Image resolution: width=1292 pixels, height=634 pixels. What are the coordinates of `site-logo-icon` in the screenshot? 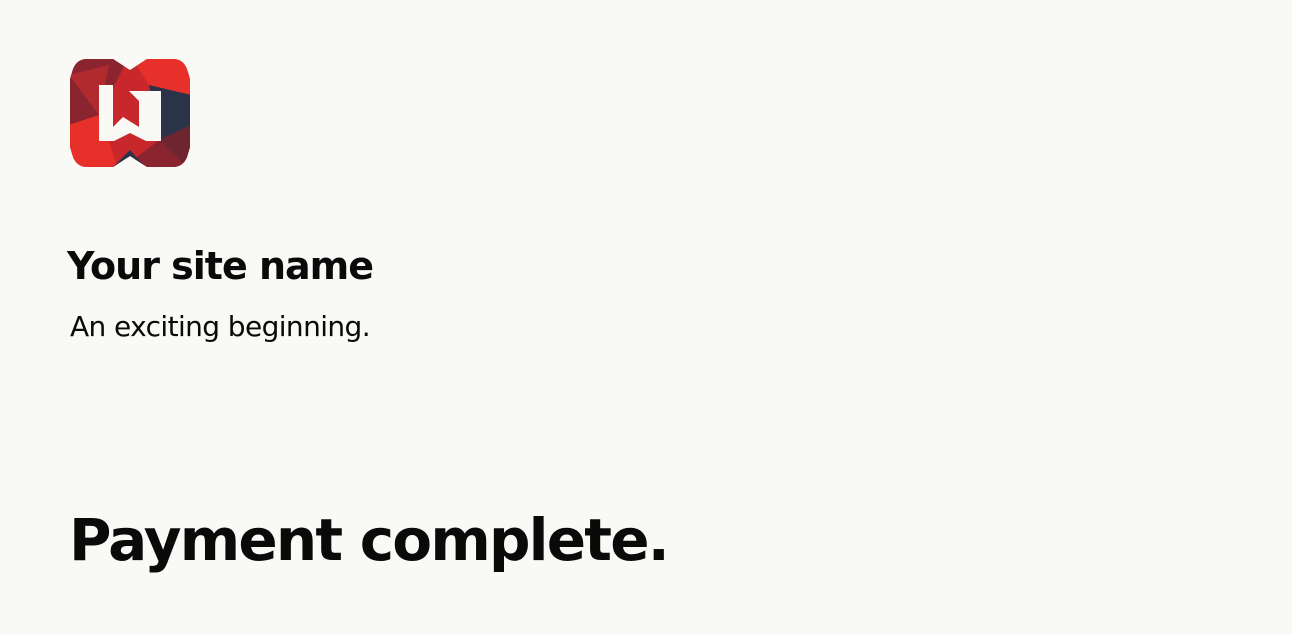 It's located at (130, 113).